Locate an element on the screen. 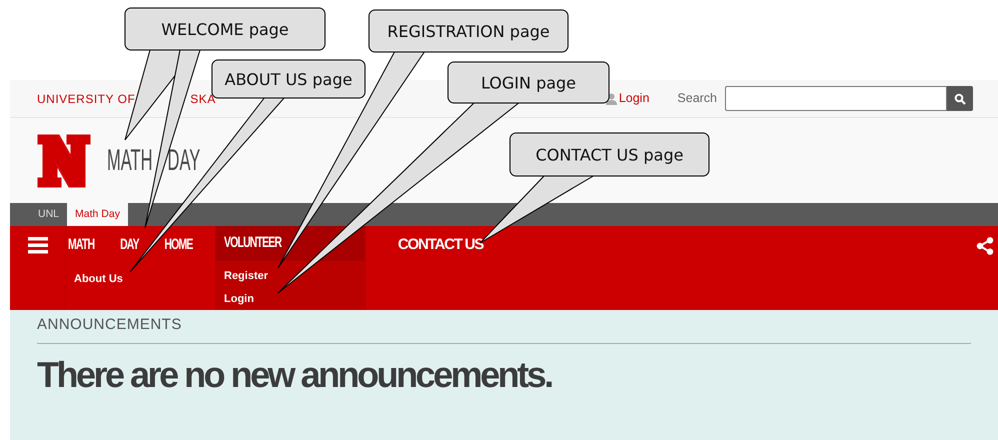 The height and width of the screenshot is (440, 998). login-link: Login is located at coordinates (634, 98).